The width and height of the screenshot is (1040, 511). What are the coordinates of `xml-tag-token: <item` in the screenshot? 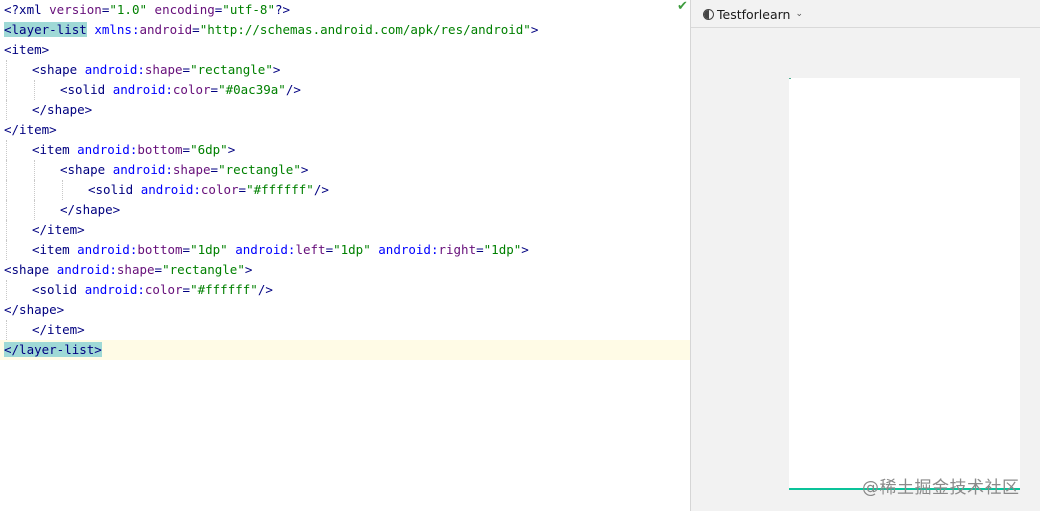 It's located at (55, 249).